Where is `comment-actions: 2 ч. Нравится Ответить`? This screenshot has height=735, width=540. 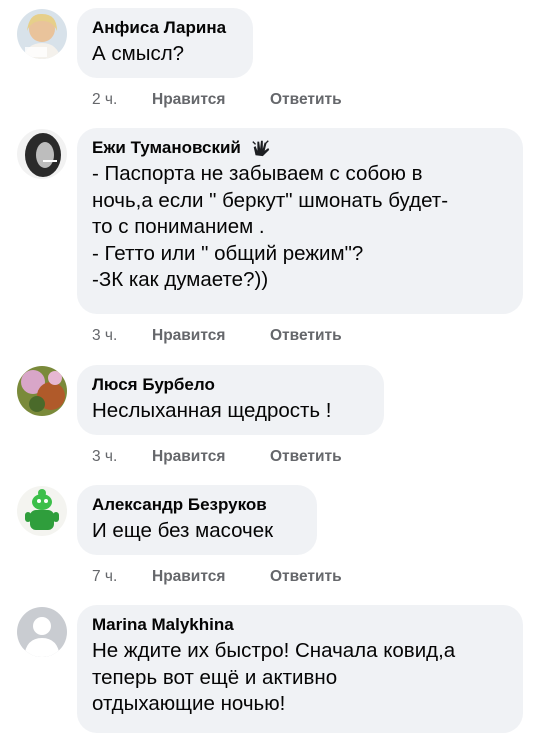
comment-actions: 2 ч. Нравится Ответить is located at coordinates (217, 100).